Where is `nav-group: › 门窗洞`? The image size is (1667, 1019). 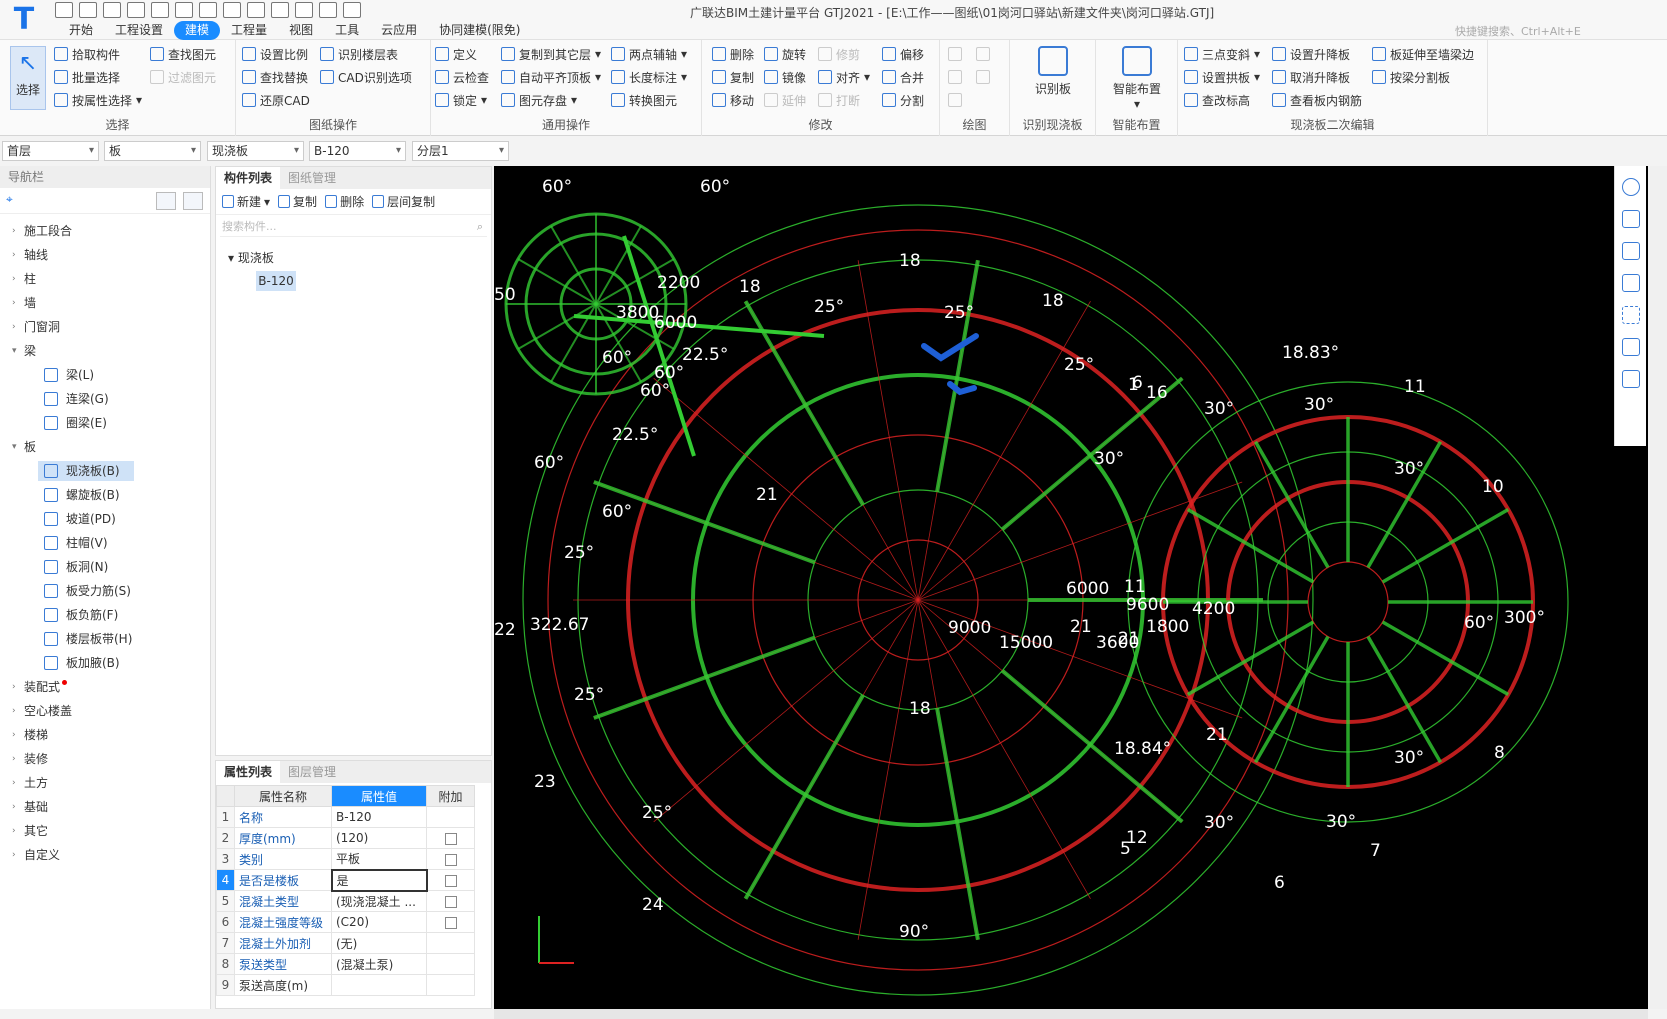 nav-group: › 门窗洞 is located at coordinates (105, 327).